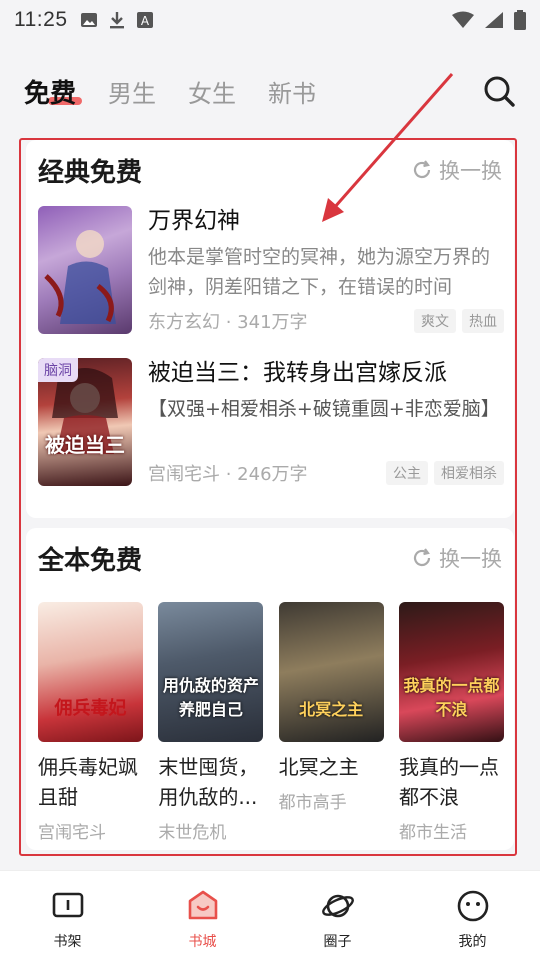  What do you see at coordinates (472, 942) in the screenshot?
I see `nav-label: 我的` at bounding box center [472, 942].